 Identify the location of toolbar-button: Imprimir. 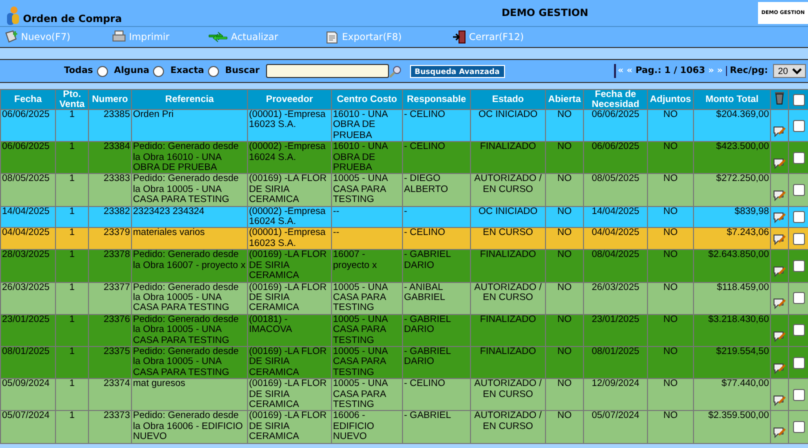
(160, 37).